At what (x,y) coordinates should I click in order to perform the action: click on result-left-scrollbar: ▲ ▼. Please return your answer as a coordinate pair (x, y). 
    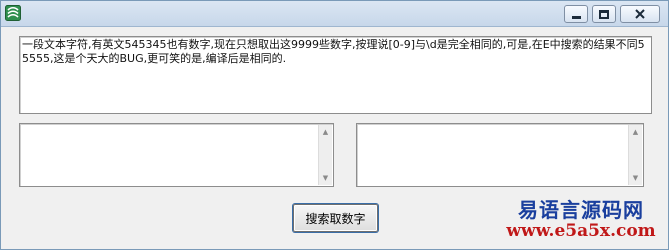
    Looking at the image, I should click on (325, 155).